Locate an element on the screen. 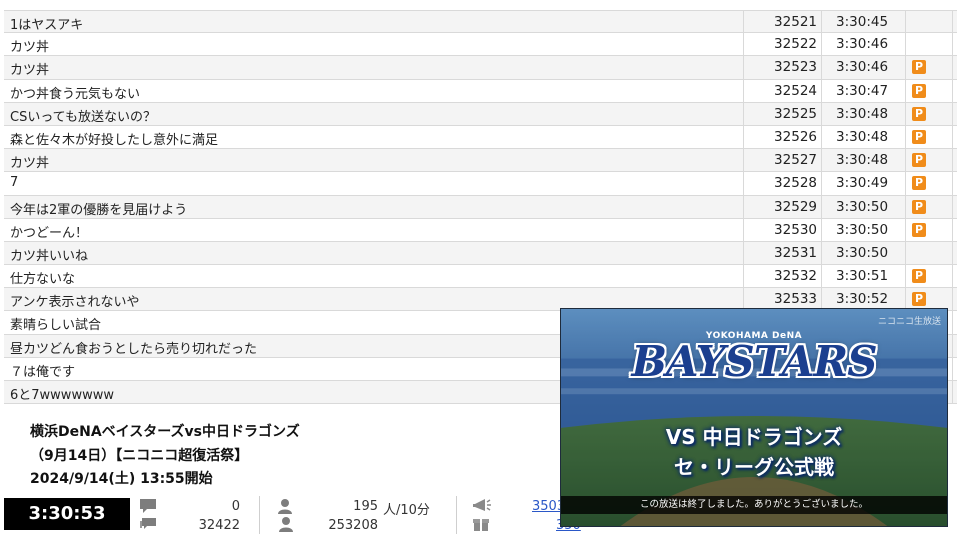 Image resolution: width=960 pixels, height=540 pixels. ad-icon is located at coordinates (482, 505).